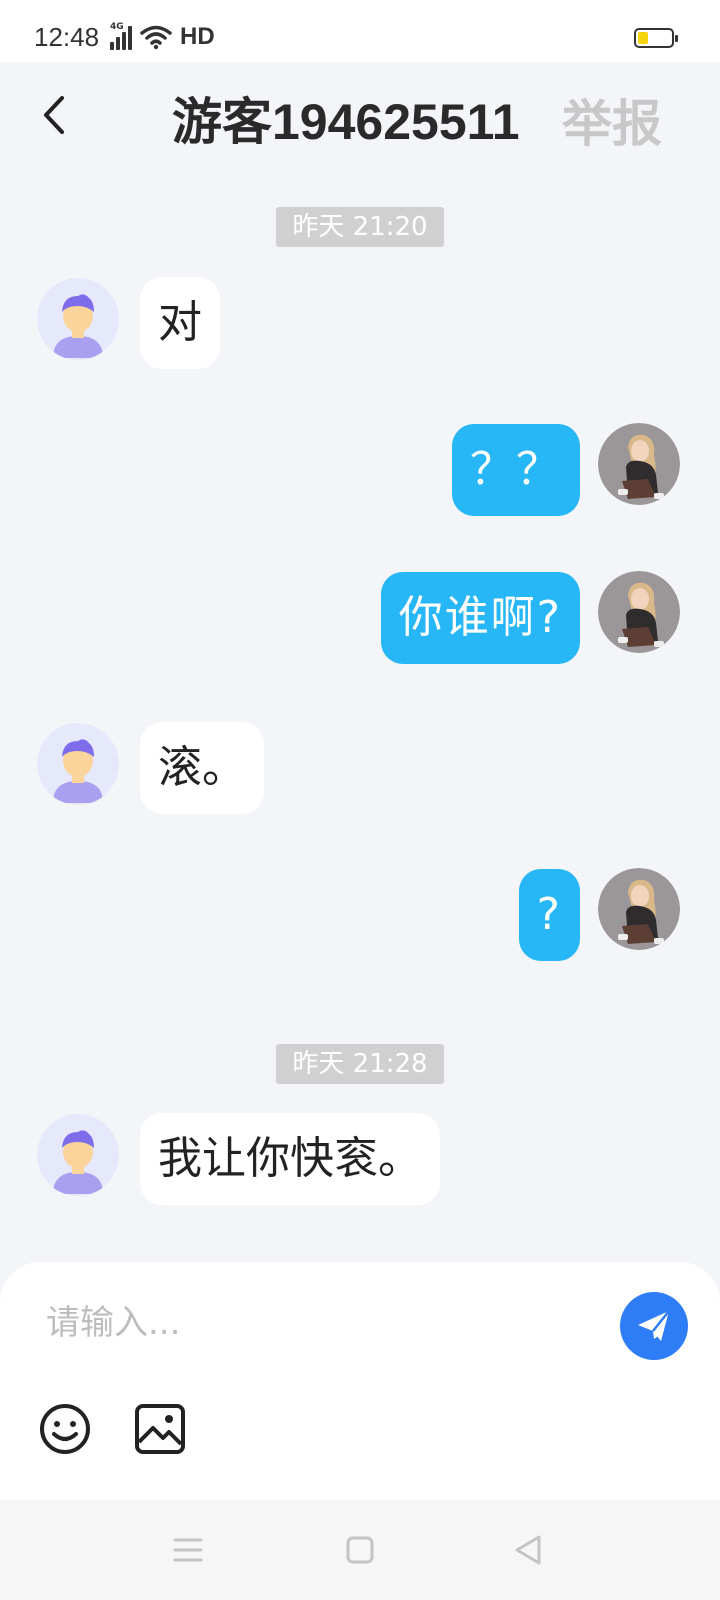  What do you see at coordinates (656, 38) in the screenshot?
I see `battery-icon` at bounding box center [656, 38].